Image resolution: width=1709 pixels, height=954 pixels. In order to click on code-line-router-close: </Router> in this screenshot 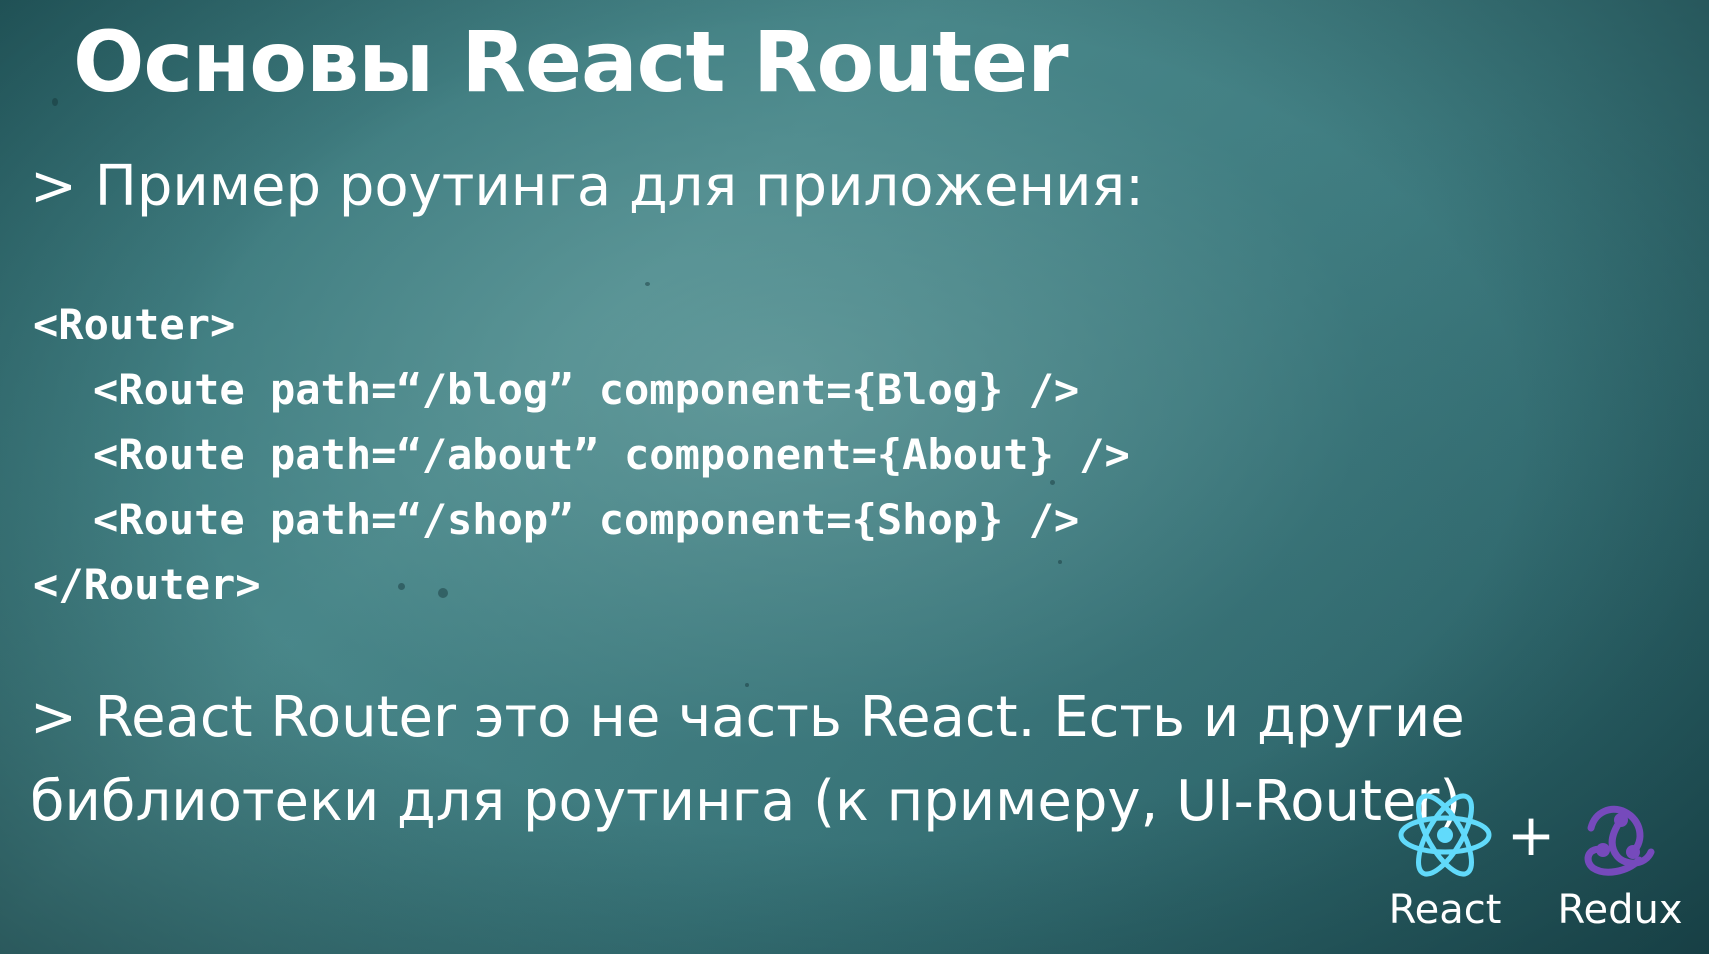, I will do `click(147, 584)`.